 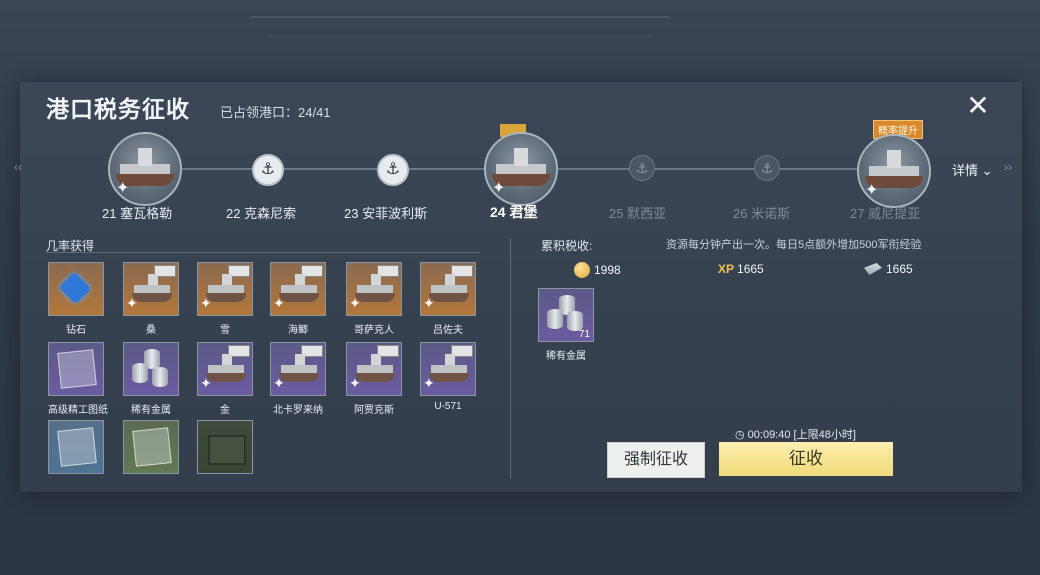 I want to click on port-node-27: ✦, so click(x=894, y=171).